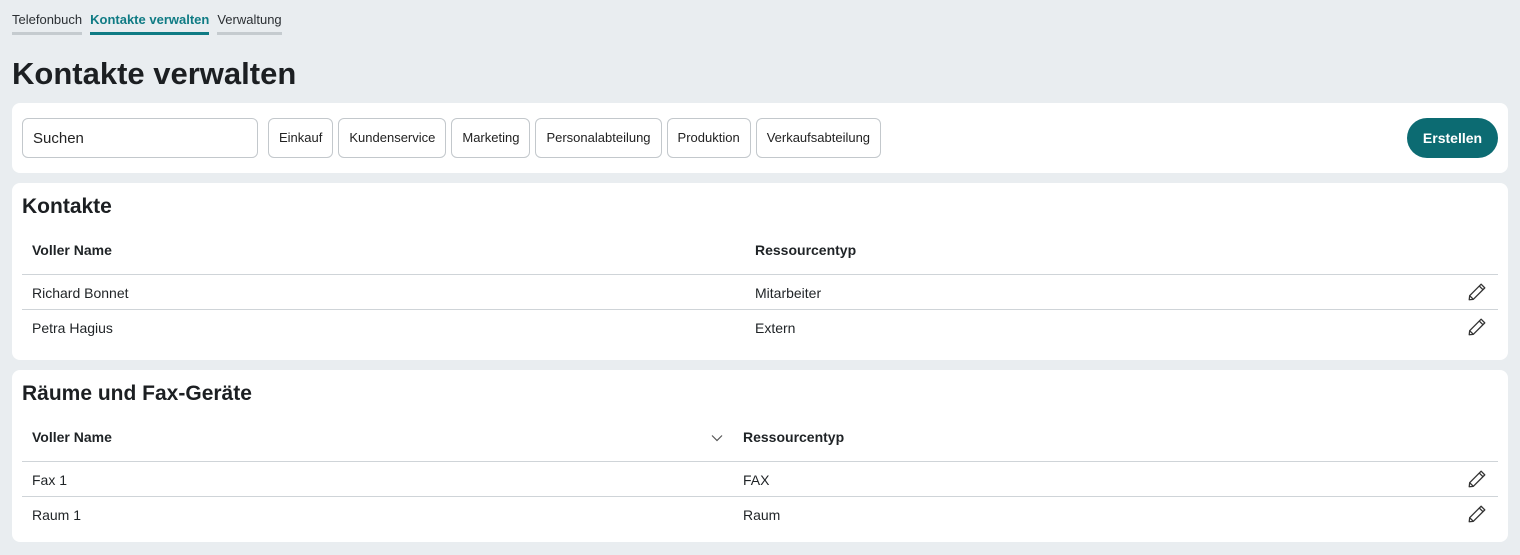  I want to click on table-row: Fax 1 FAX, so click(760, 479).